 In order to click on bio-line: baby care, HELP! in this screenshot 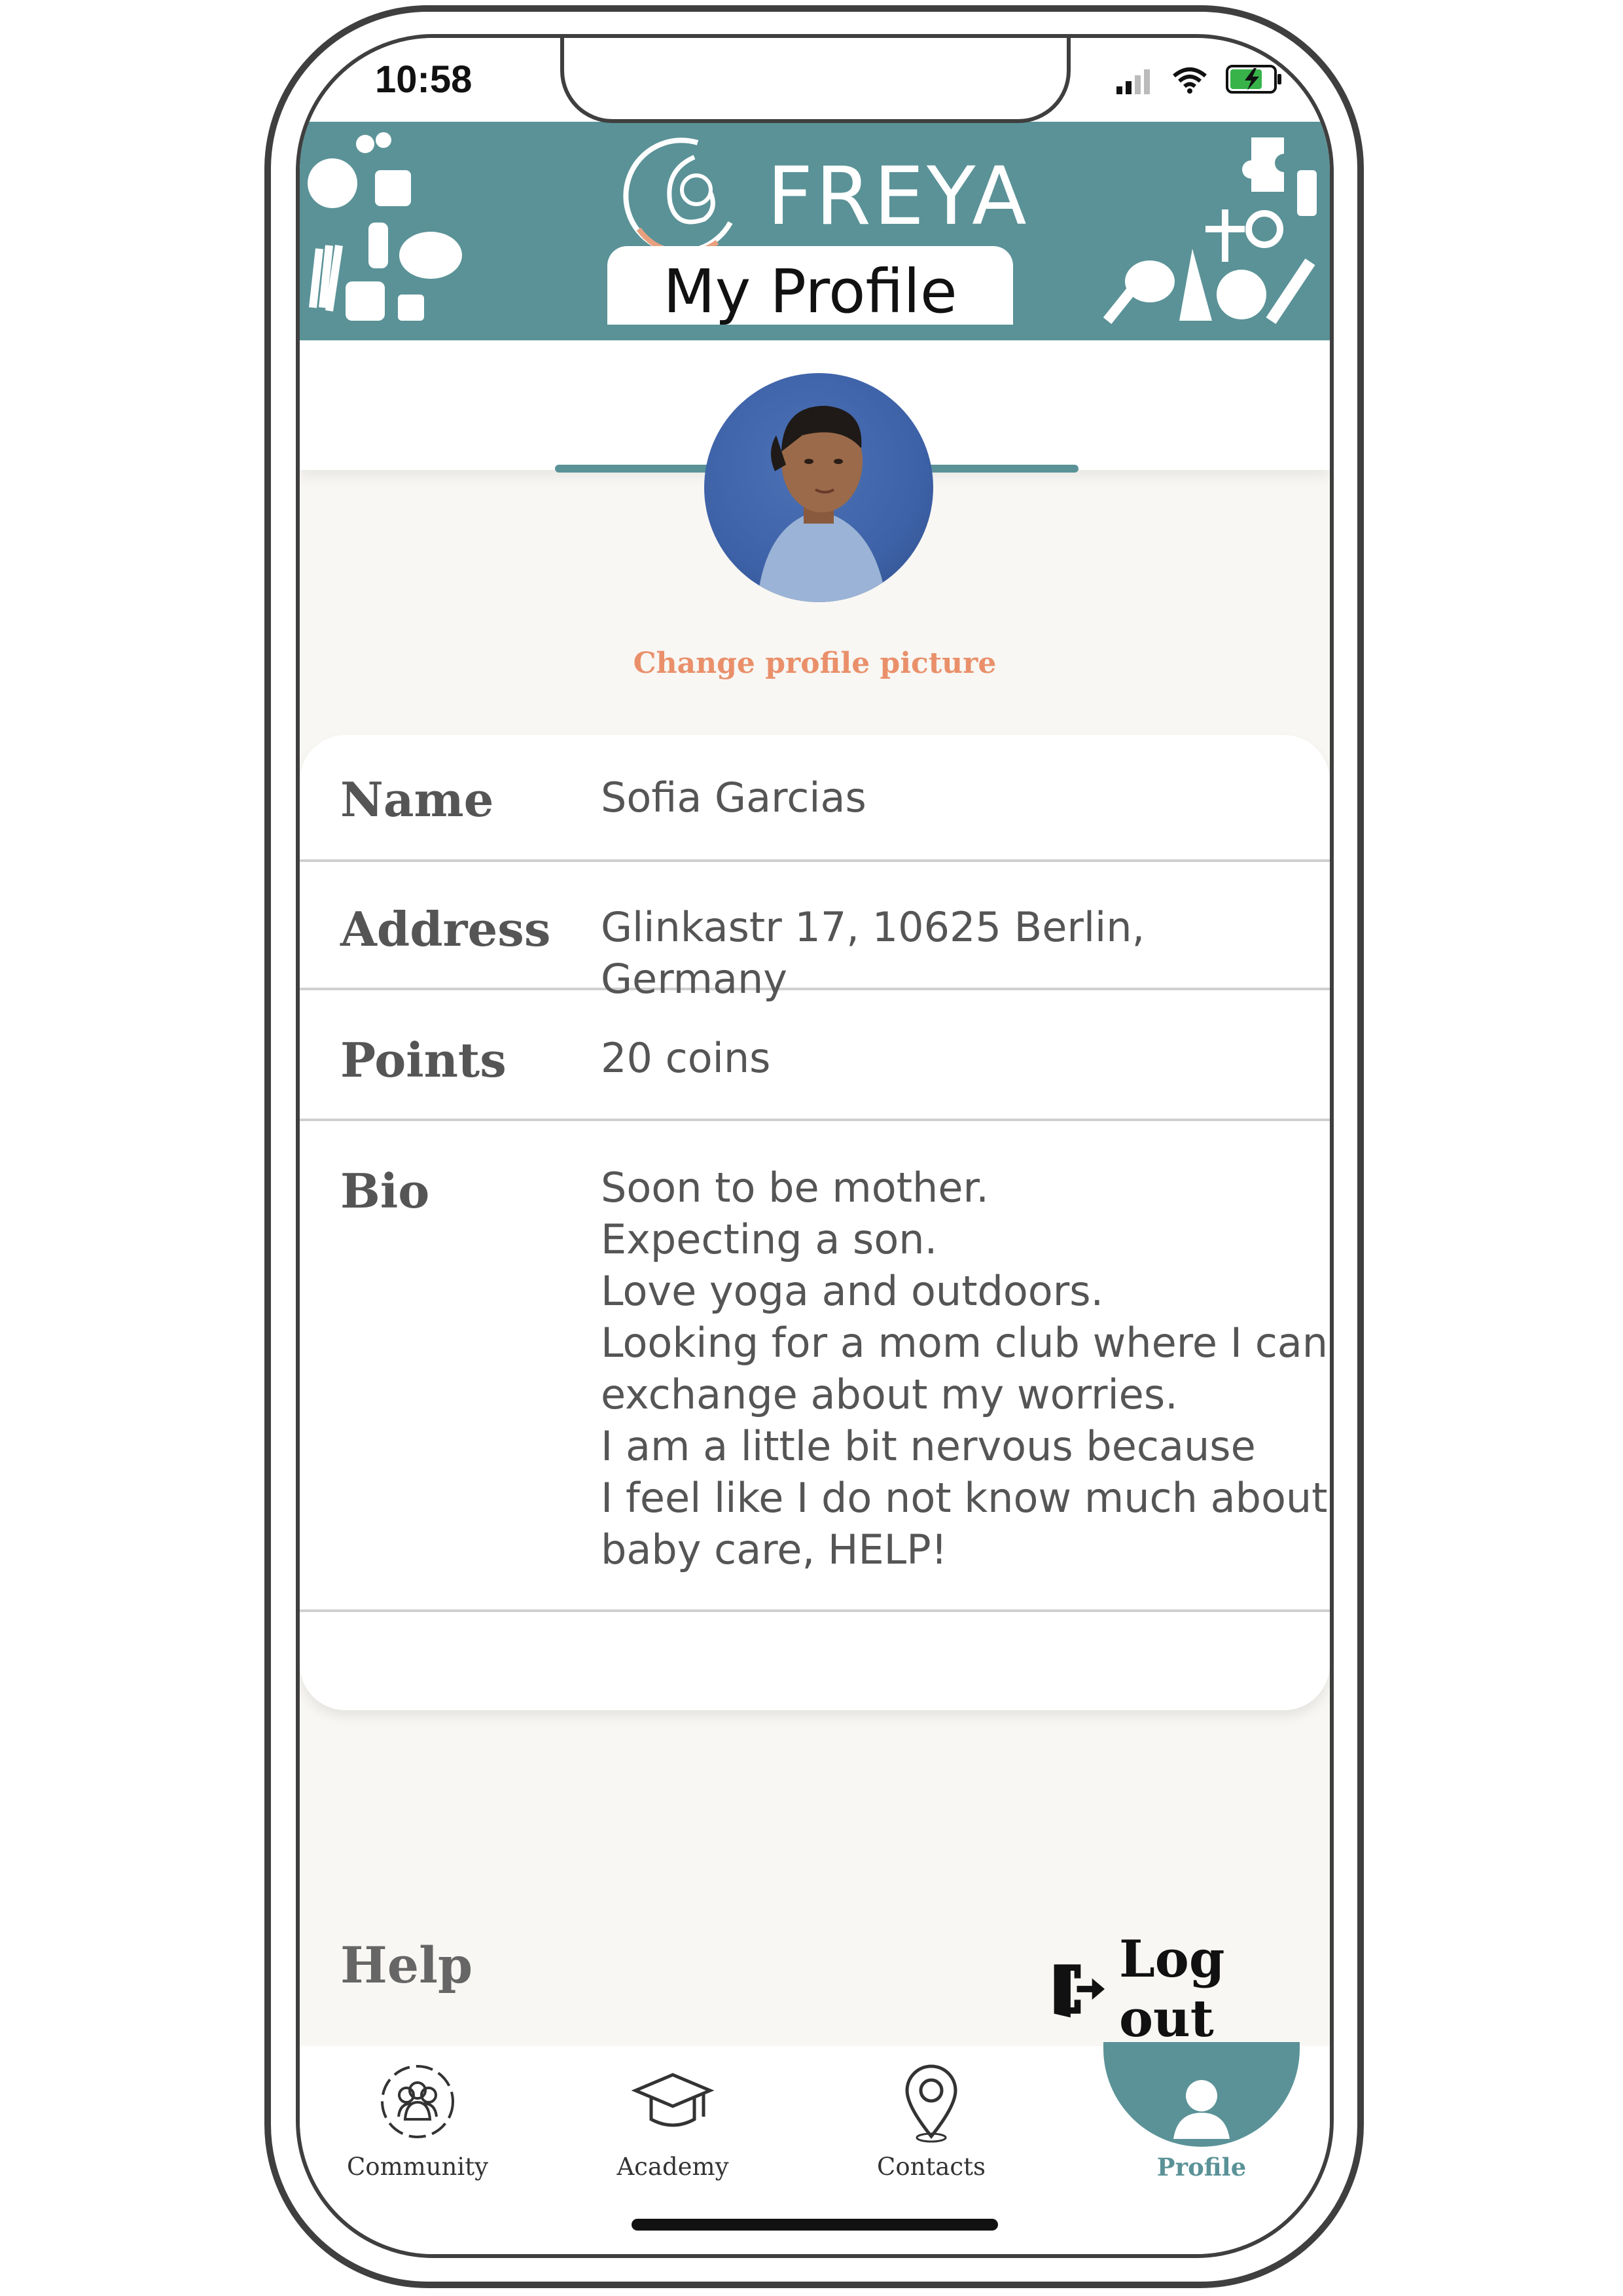, I will do `click(774, 1549)`.